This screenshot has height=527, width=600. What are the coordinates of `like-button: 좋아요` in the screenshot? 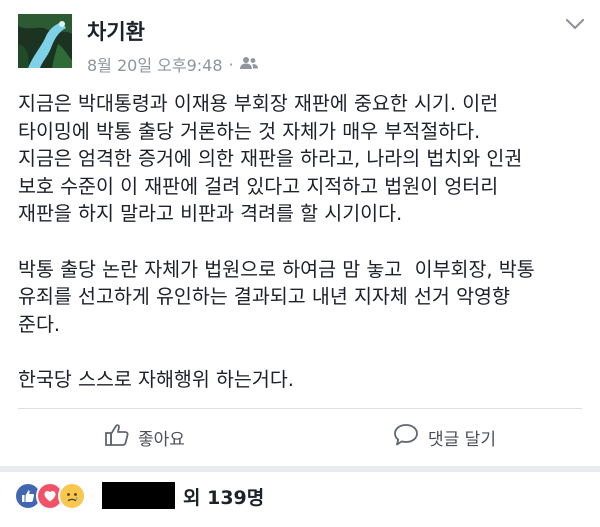 It's located at (144, 437).